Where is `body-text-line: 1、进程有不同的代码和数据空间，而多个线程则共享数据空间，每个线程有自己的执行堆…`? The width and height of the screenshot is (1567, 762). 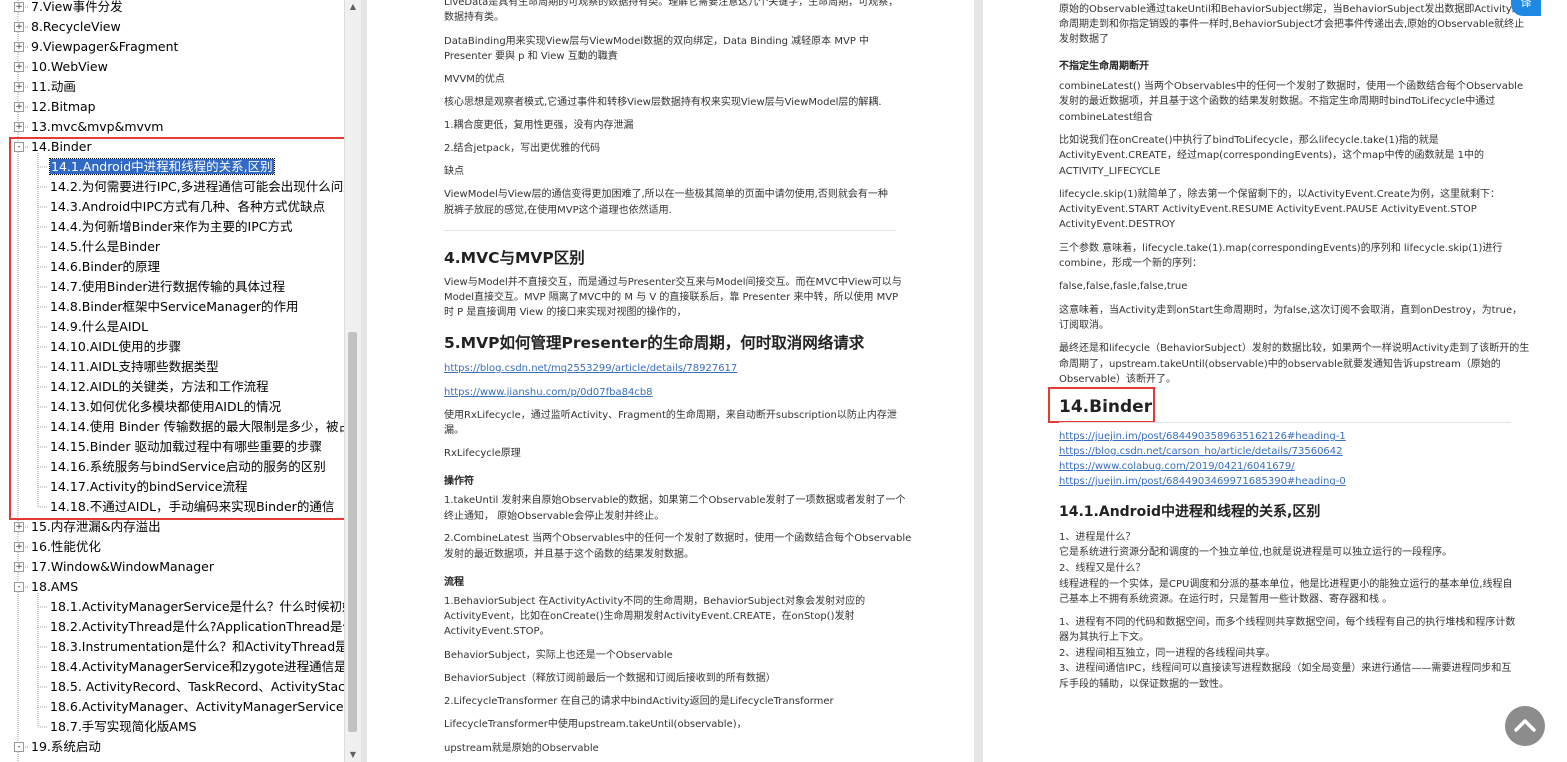
body-text-line: 1、进程有不同的代码和数据空间，而多个线程则共享数据空间，每个线程有自己的执行堆… is located at coordinates (1287, 622).